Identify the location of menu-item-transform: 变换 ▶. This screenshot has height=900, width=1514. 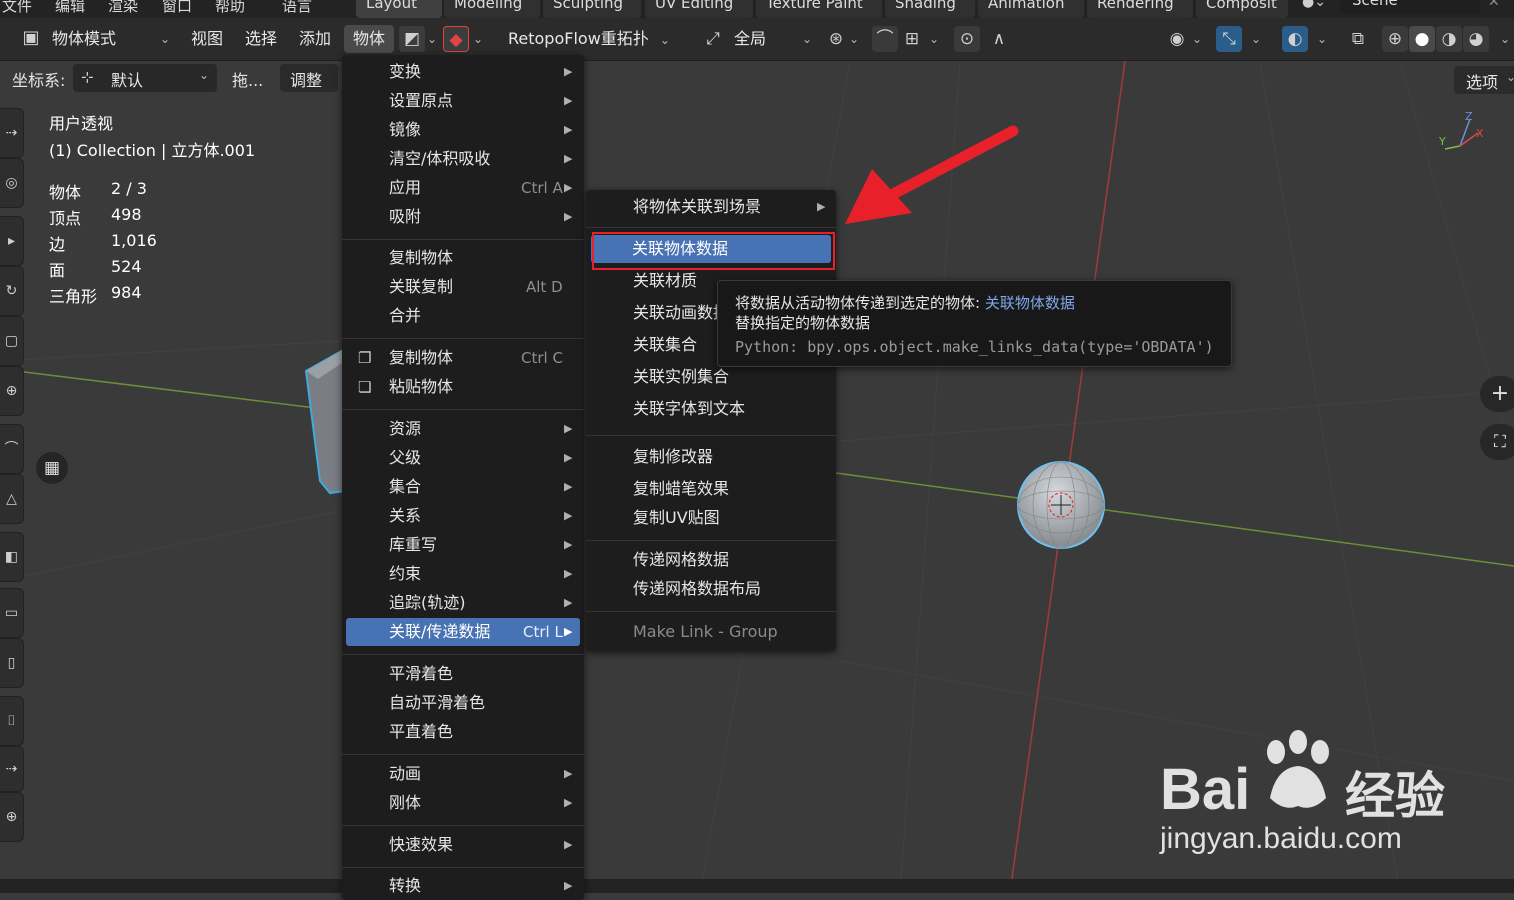
(463, 72).